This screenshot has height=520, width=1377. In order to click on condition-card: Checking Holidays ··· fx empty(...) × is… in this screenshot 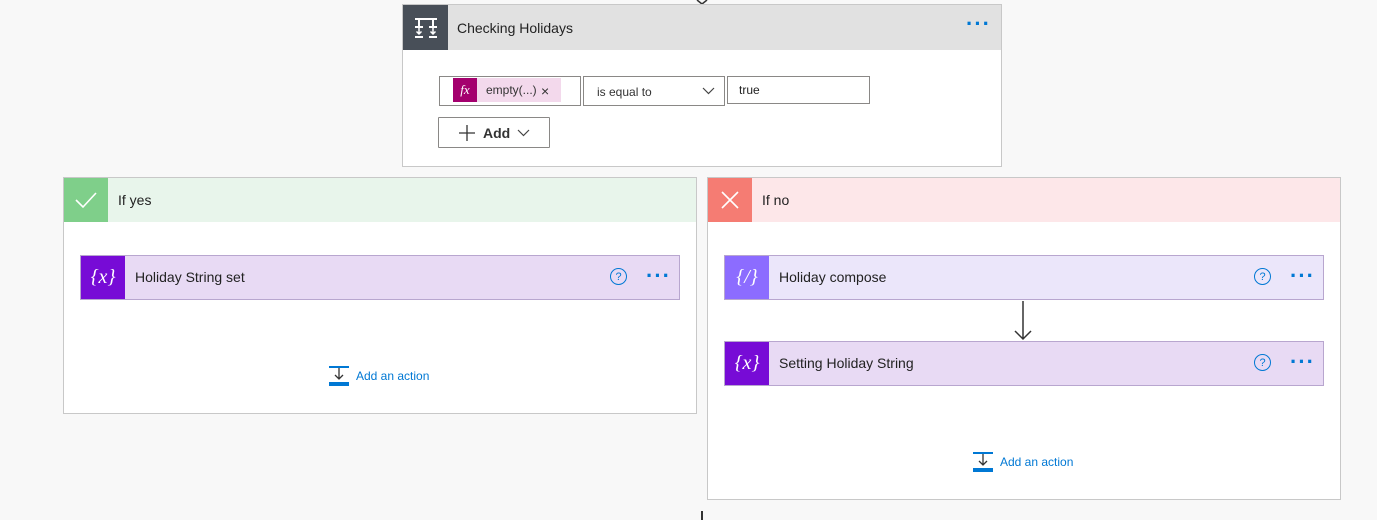, I will do `click(702, 85)`.